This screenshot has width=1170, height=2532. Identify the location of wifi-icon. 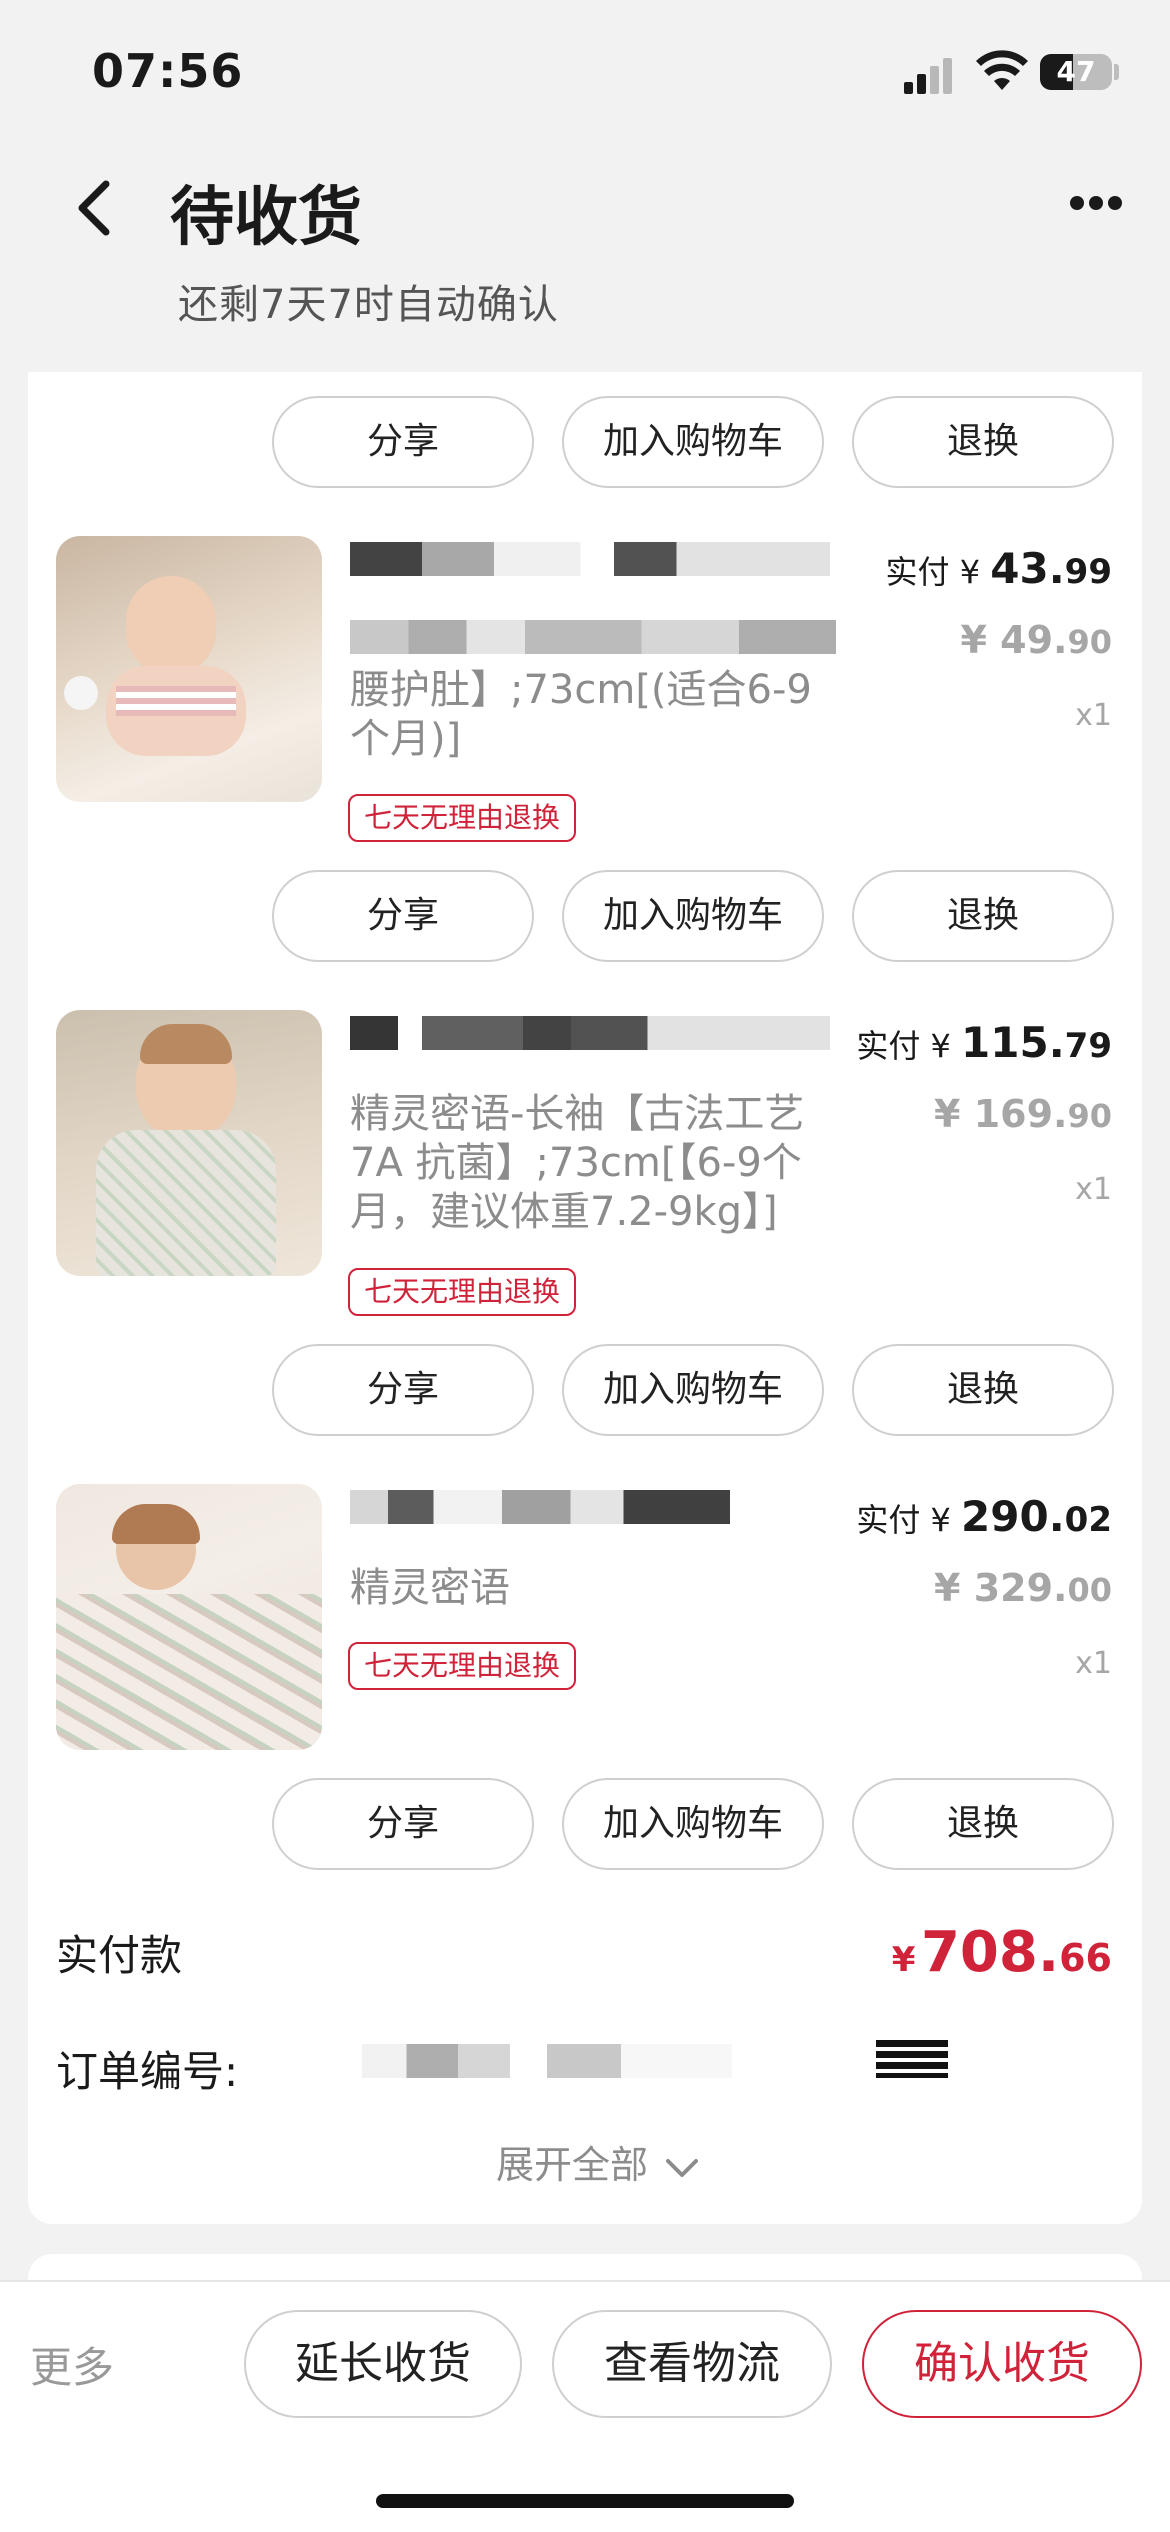
(1002, 70).